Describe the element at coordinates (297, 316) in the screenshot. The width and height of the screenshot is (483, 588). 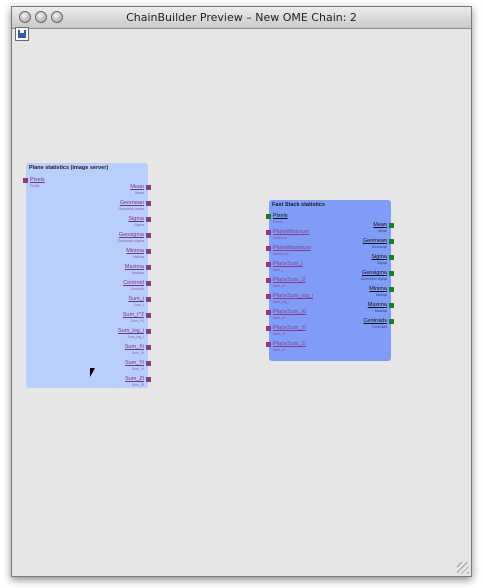
I see `input-port-plane-sum-xi: PlaneSum_Xi Sum_Xi` at that location.